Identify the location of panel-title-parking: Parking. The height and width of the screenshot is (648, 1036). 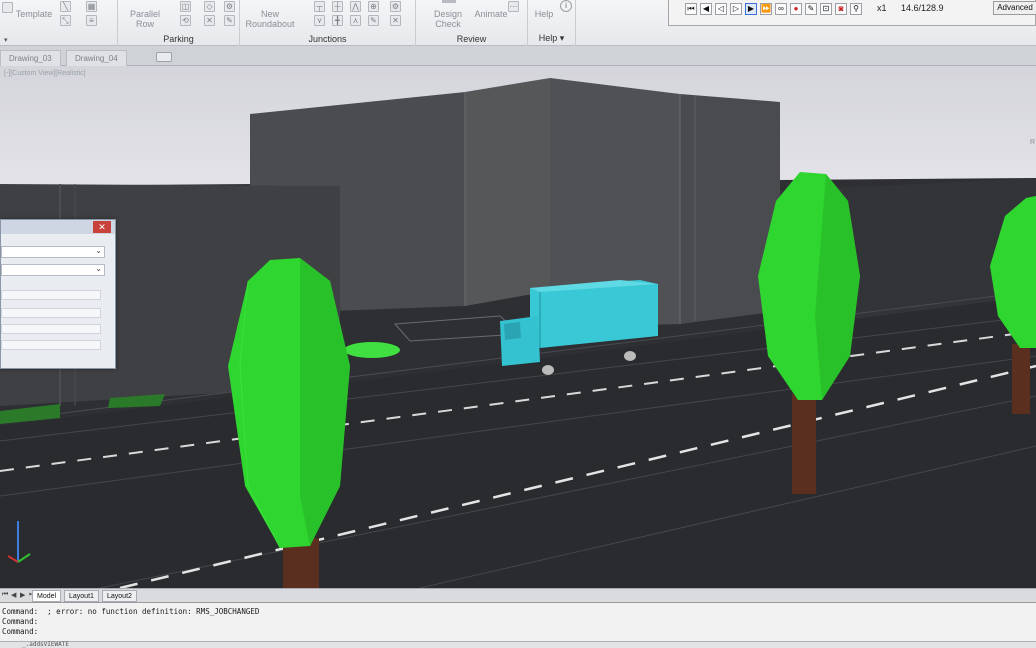
(178, 39).